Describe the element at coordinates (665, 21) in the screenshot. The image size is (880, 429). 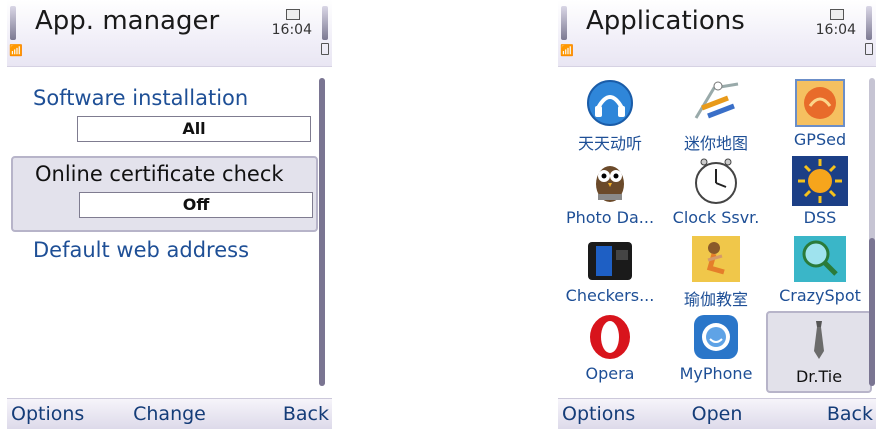
I see `screen-title: Applications` at that location.